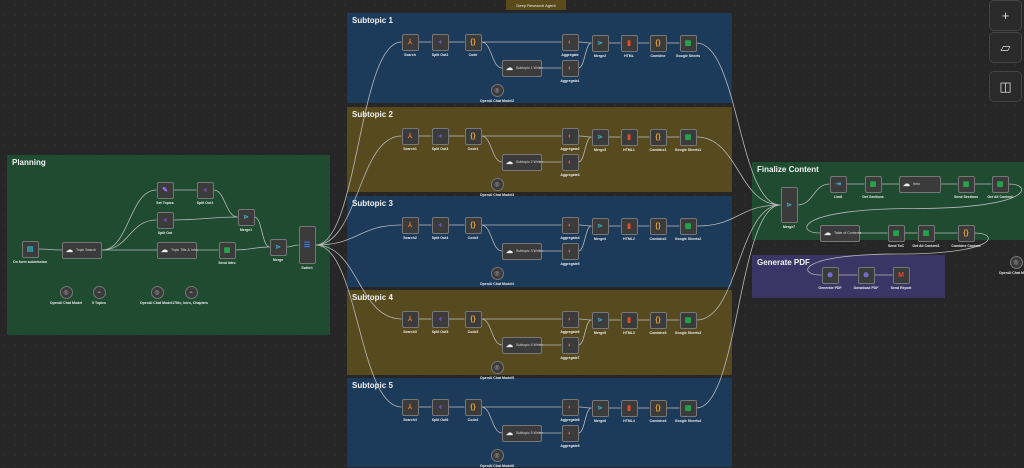 The image size is (1024, 468). Describe the element at coordinates (440, 319) in the screenshot. I see `node-split-out5: ⫞` at that location.